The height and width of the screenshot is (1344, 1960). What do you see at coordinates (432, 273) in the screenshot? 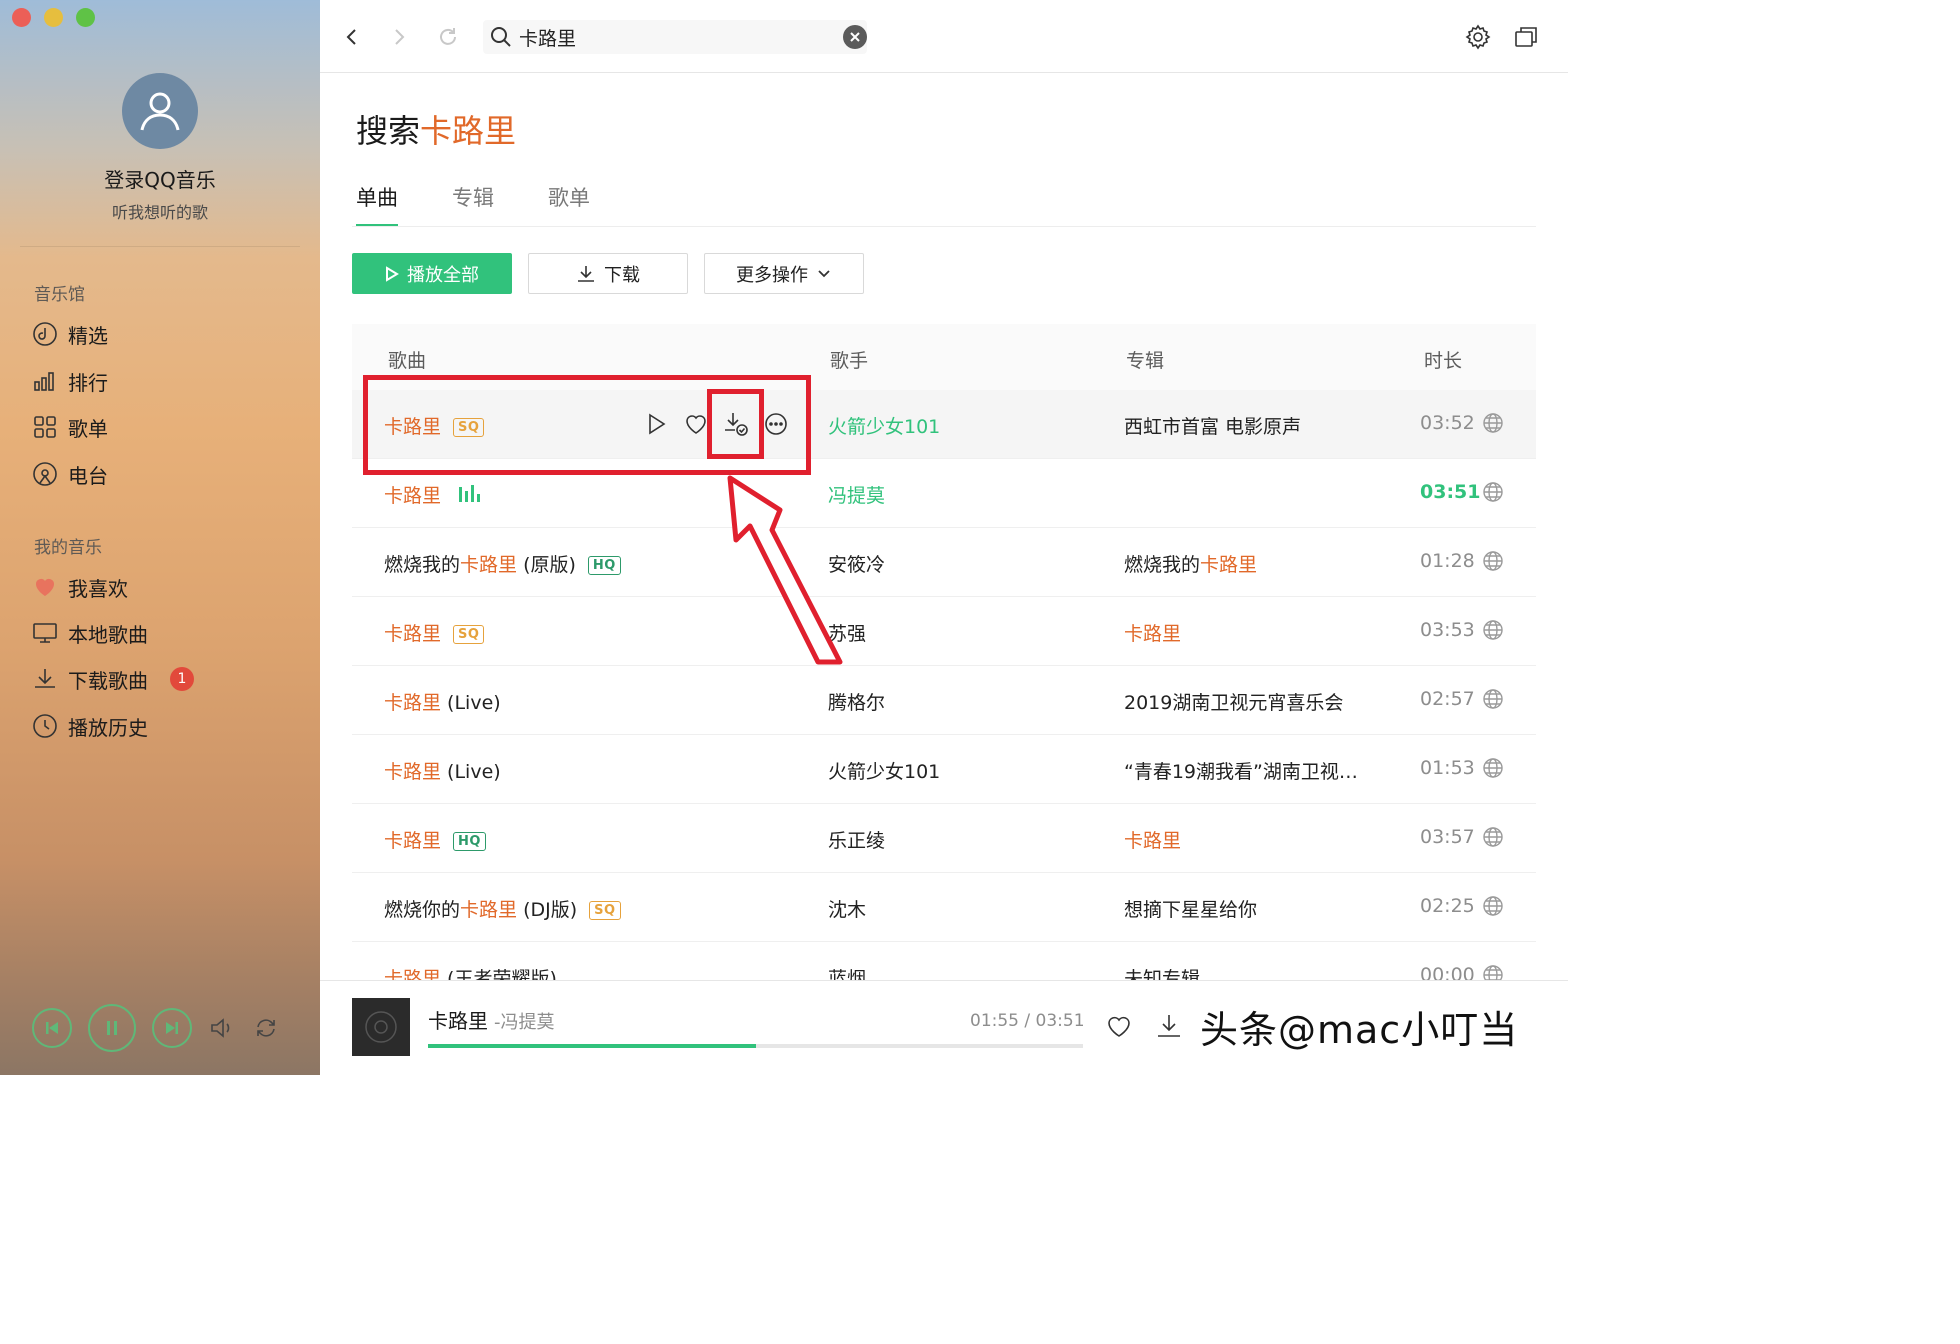
I see `play-all-button: 播放全部` at bounding box center [432, 273].